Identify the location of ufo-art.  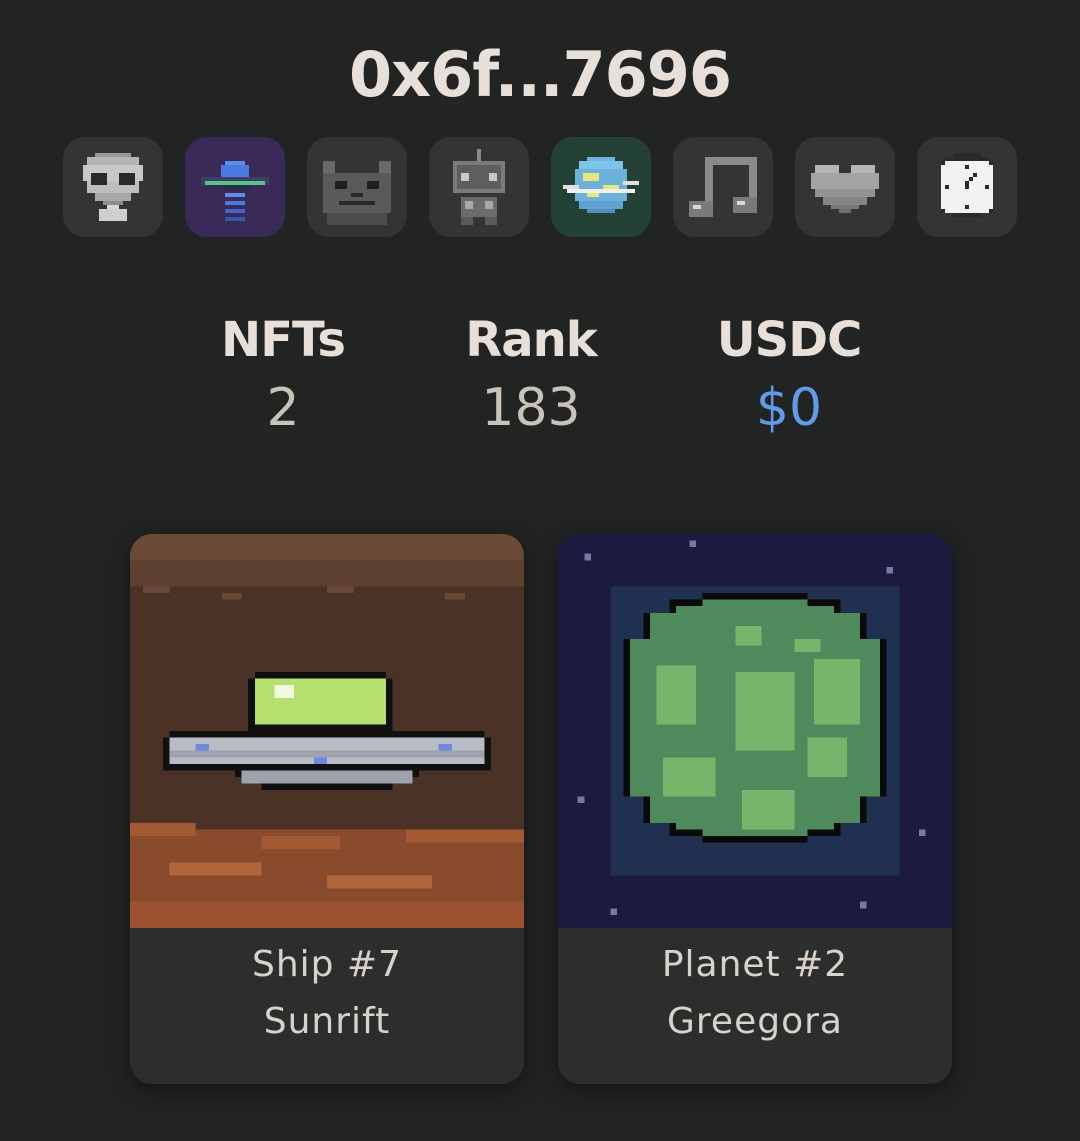
(327, 731).